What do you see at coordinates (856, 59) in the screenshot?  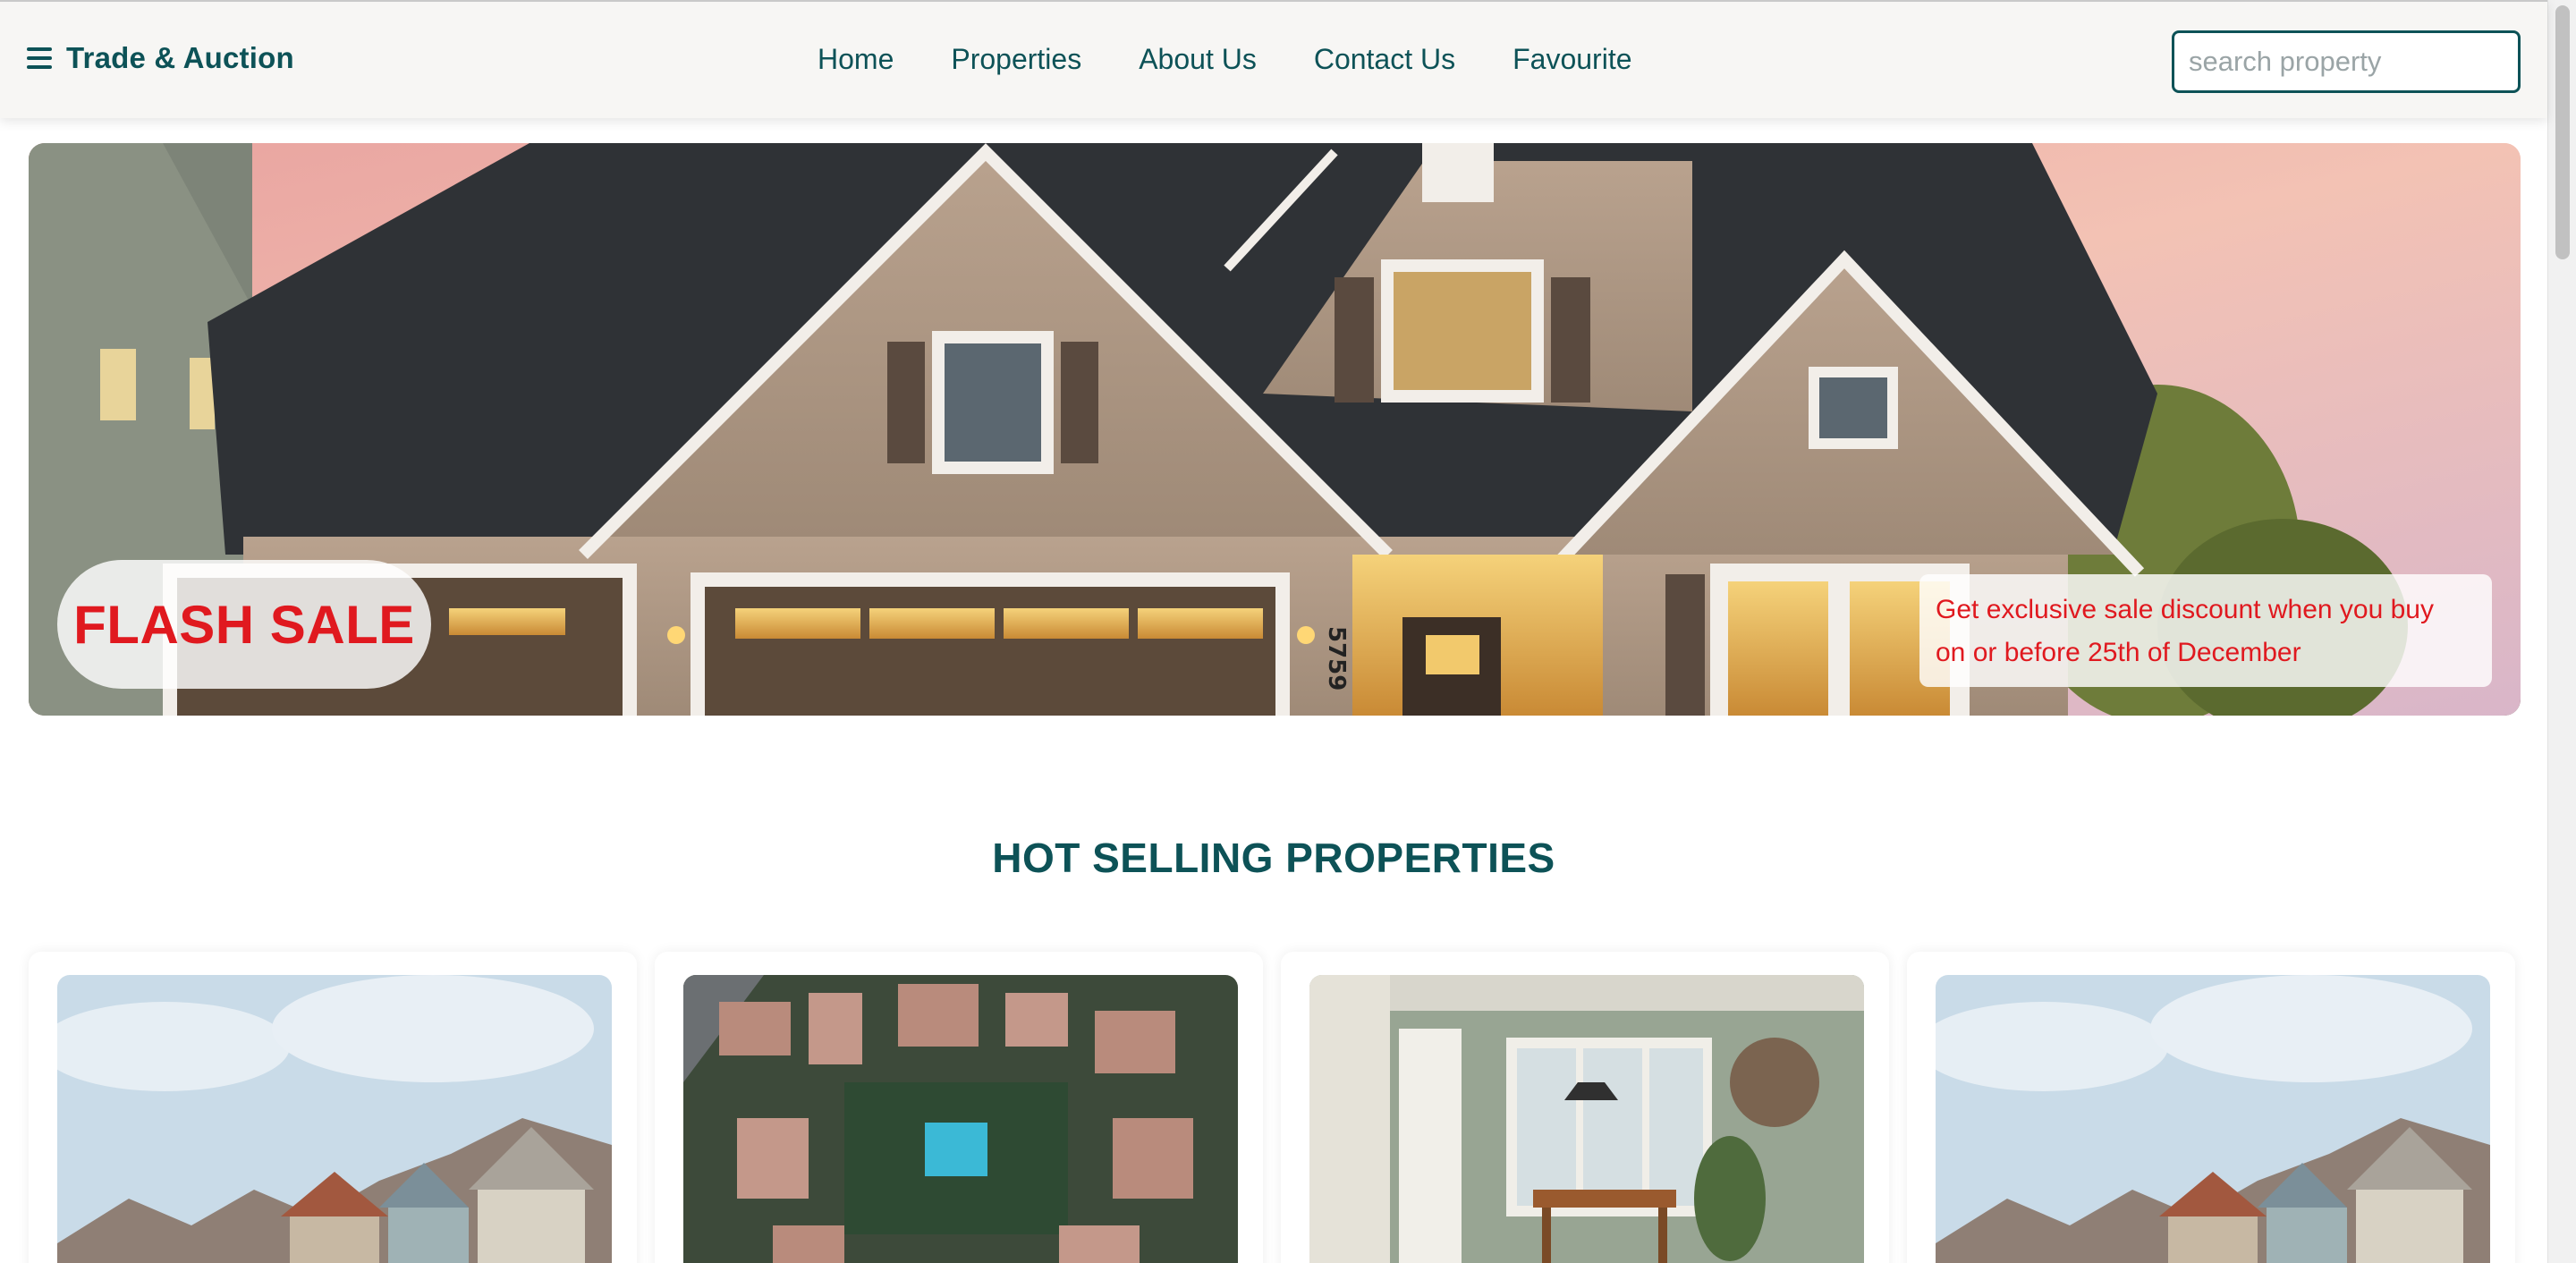 I see `nav-link-home: Home` at bounding box center [856, 59].